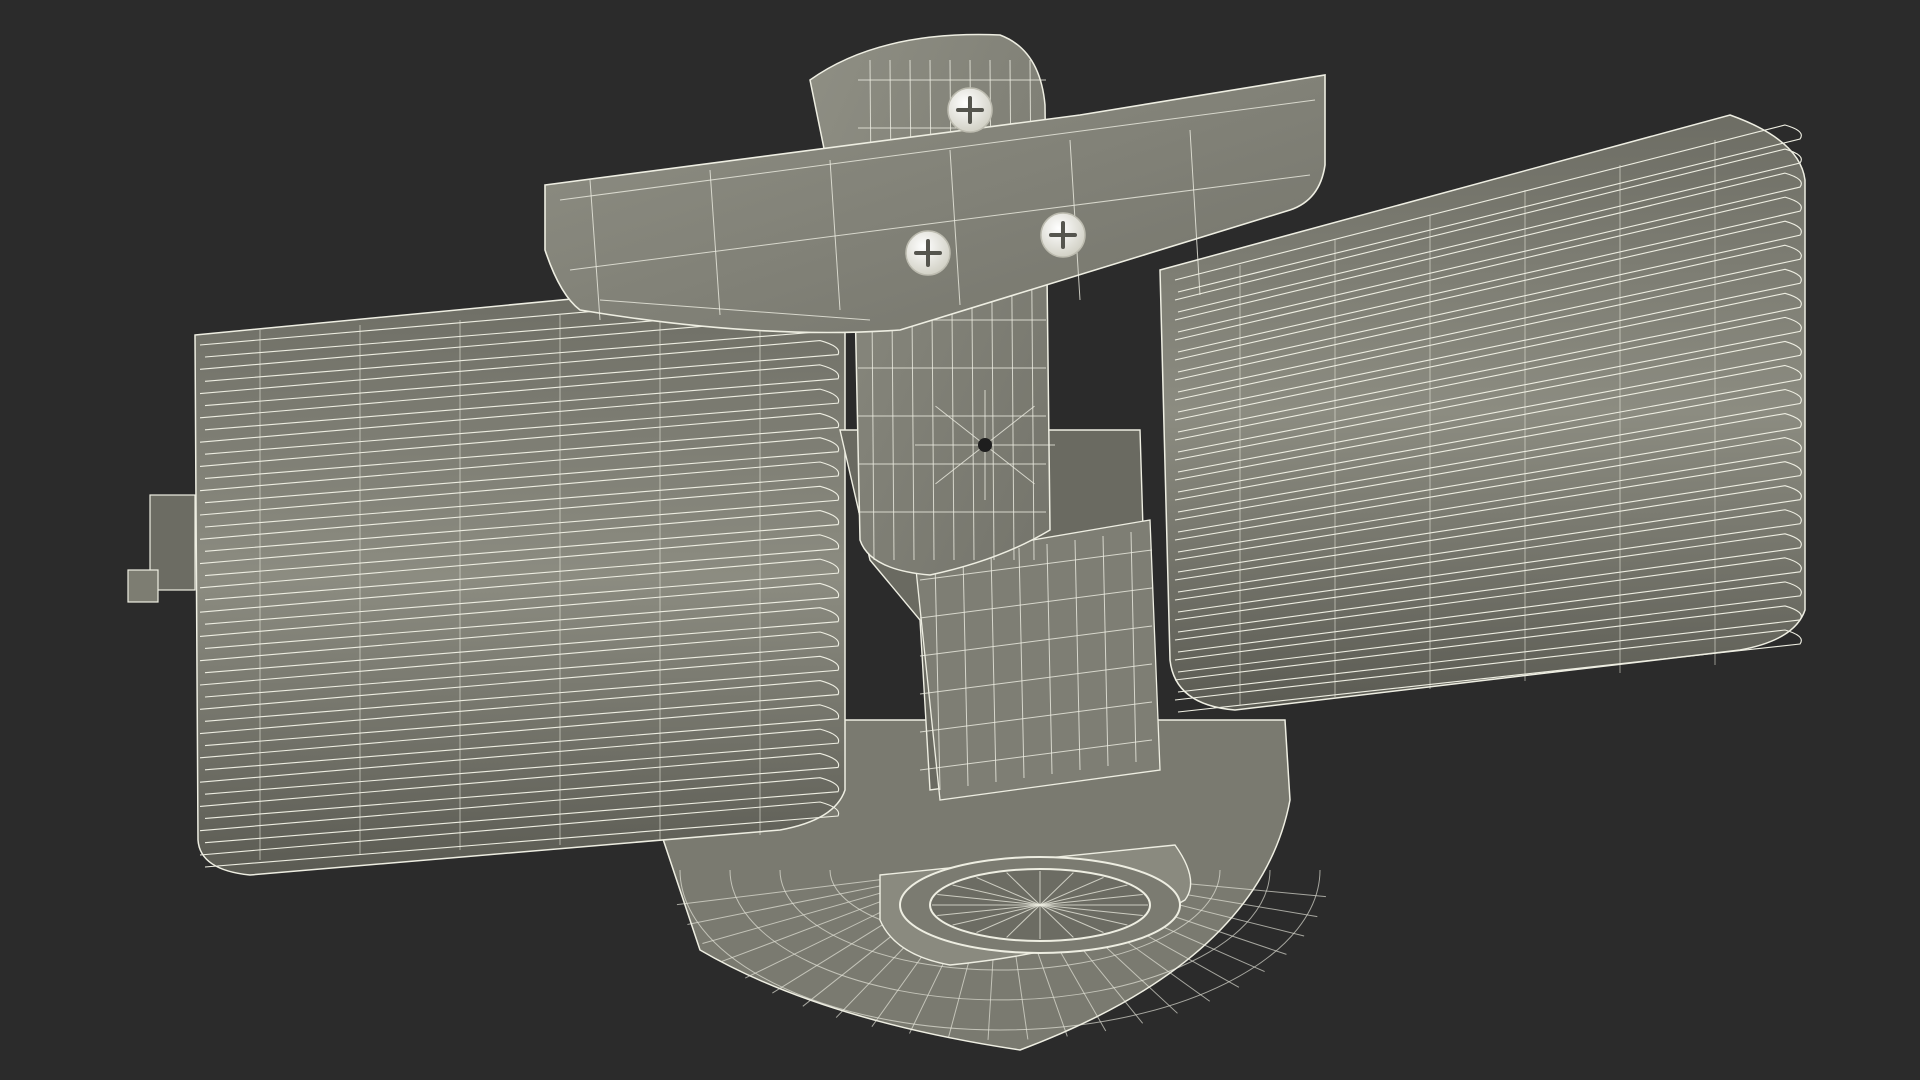  What do you see at coordinates (143, 586) in the screenshot?
I see `left-shaft-tip` at bounding box center [143, 586].